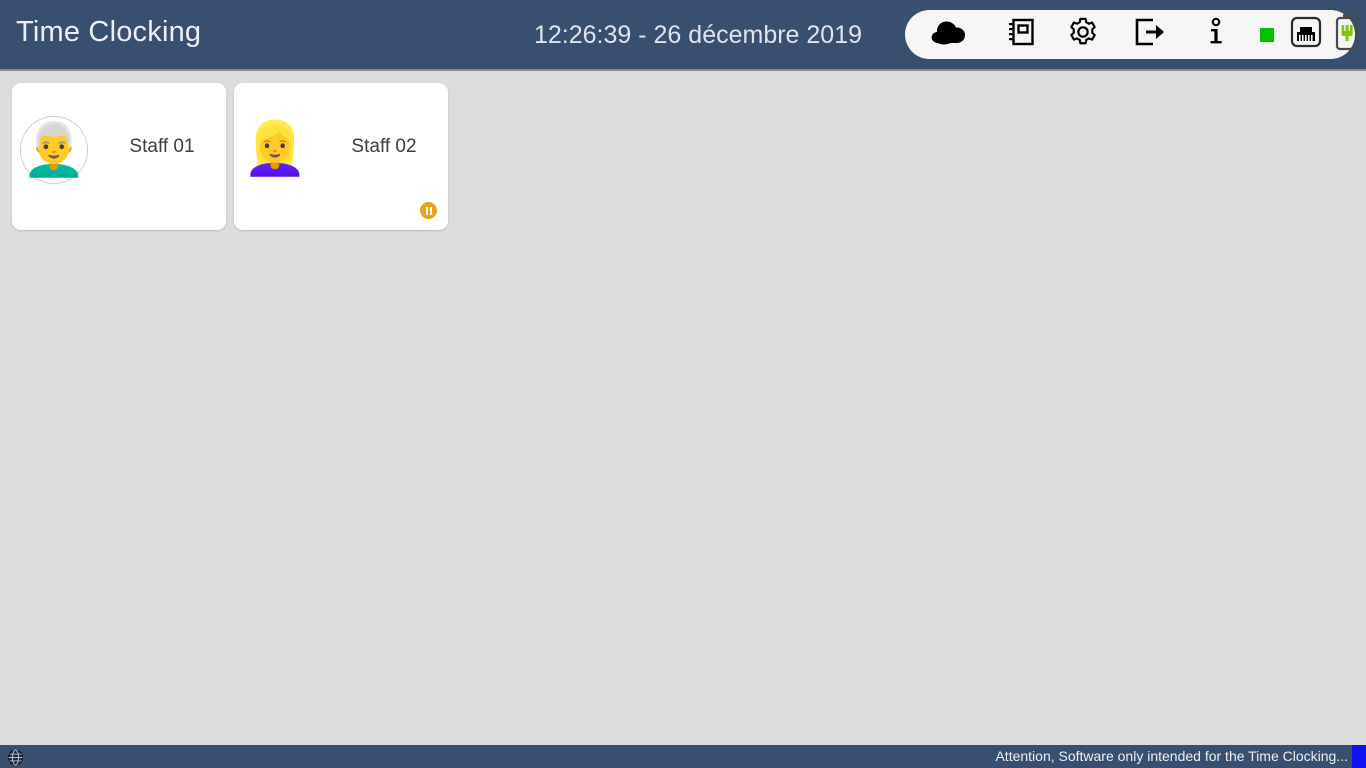  I want to click on gear-icon, so click(1083, 34).